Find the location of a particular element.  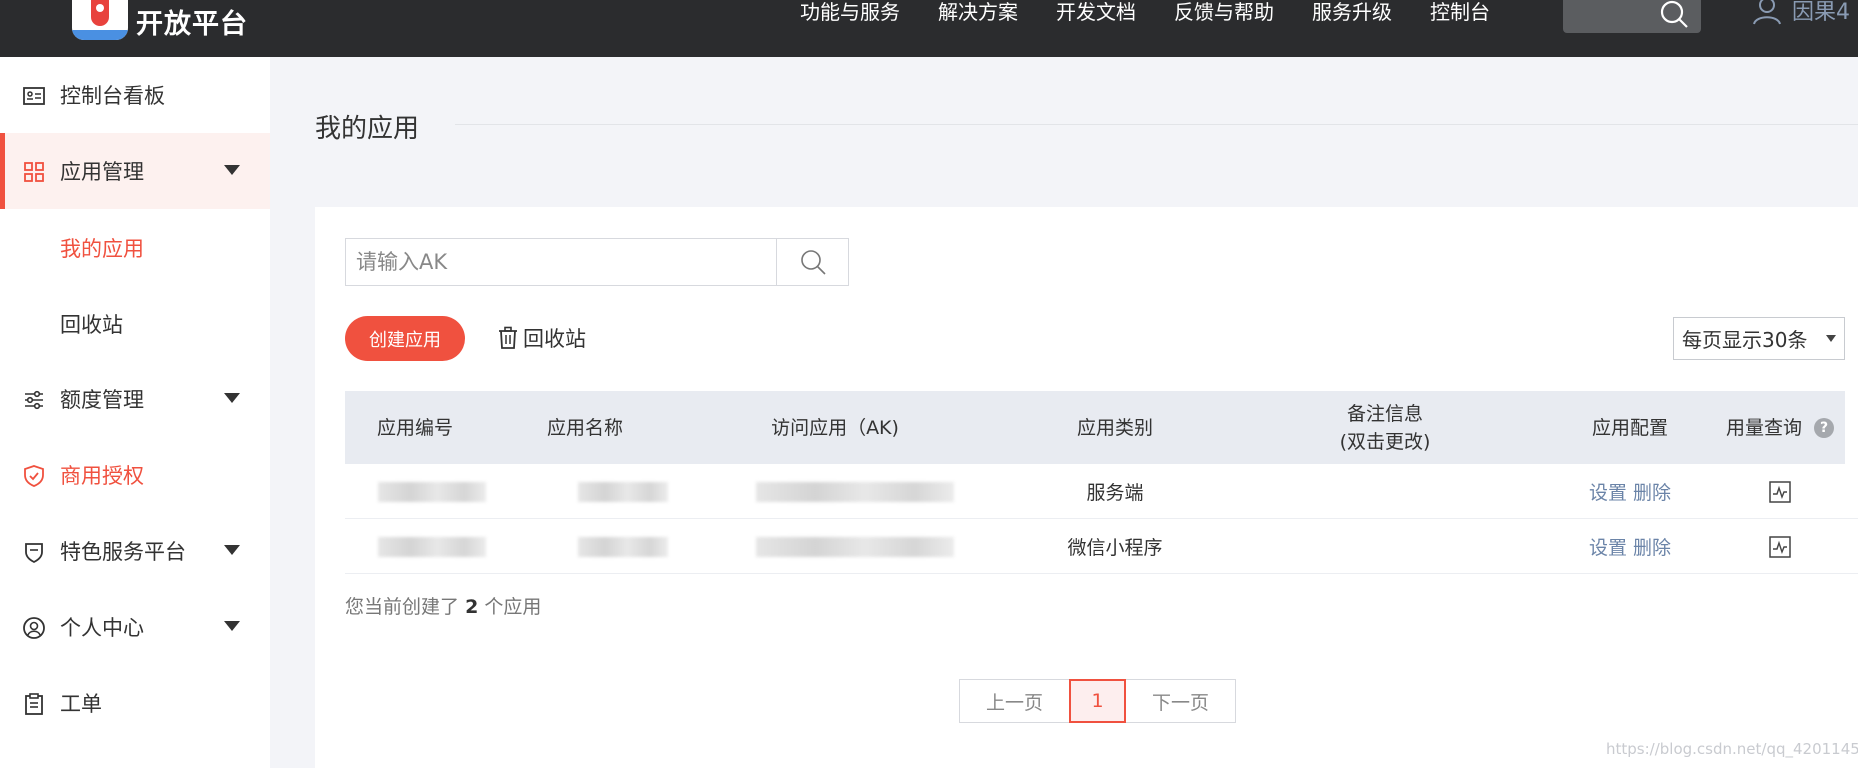

nav-upgrade: 服务升级 is located at coordinates (1352, 13).